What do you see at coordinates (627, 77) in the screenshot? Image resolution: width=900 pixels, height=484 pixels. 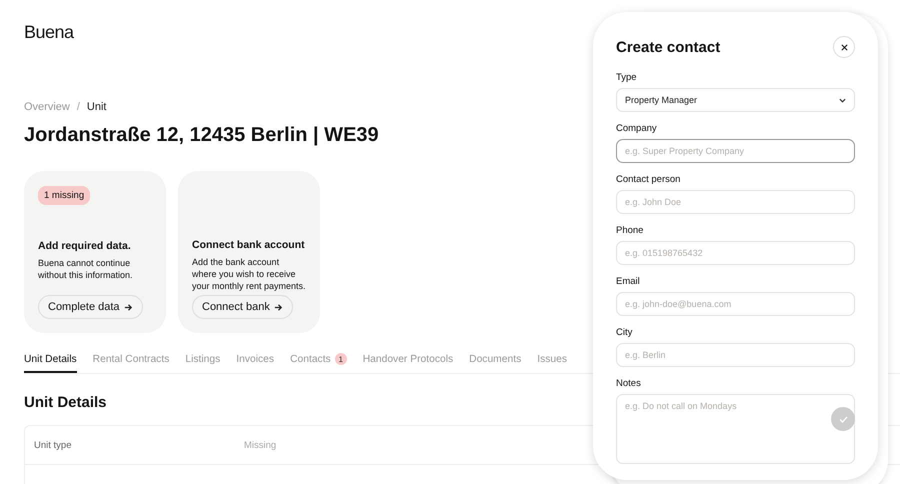 I see `field-label: Type` at bounding box center [627, 77].